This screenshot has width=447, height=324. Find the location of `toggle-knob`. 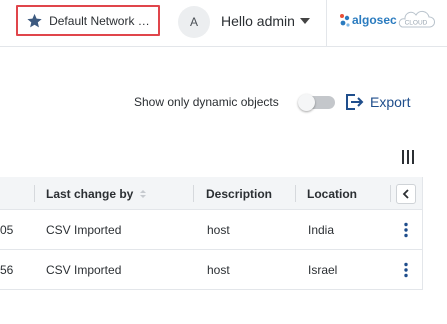

toggle-knob is located at coordinates (306, 102).